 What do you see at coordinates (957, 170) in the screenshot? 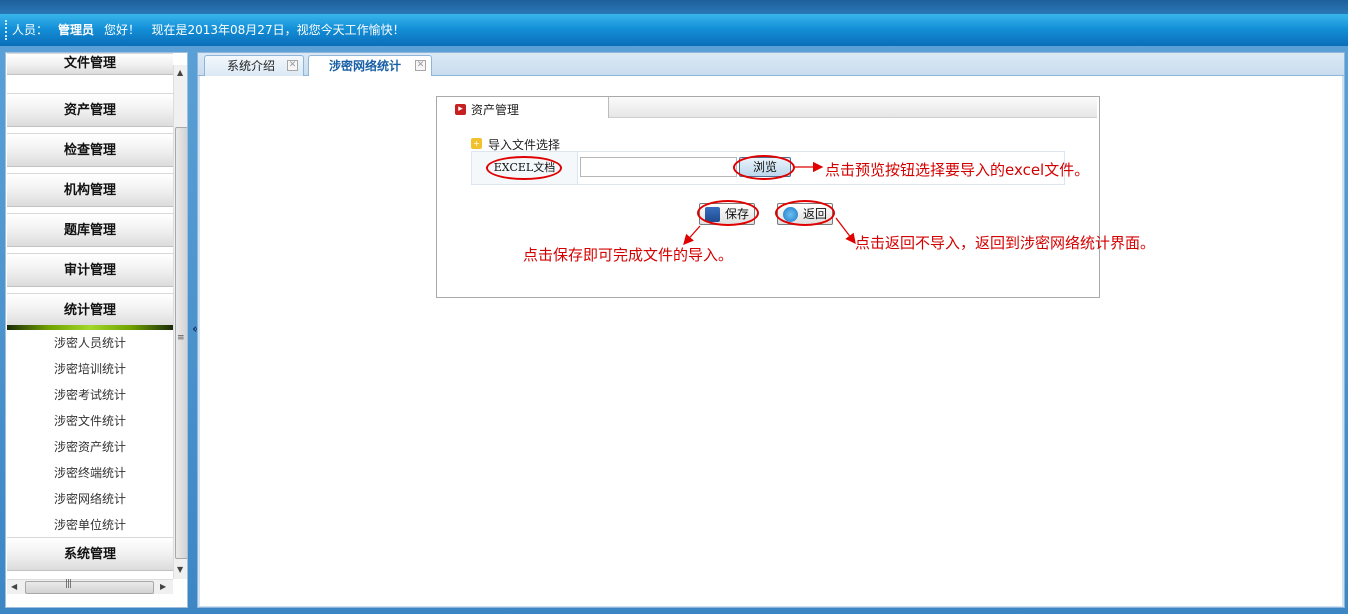
I see `annotation-browse-note: 点击预览按钮选择要导入的excel文件。` at bounding box center [957, 170].